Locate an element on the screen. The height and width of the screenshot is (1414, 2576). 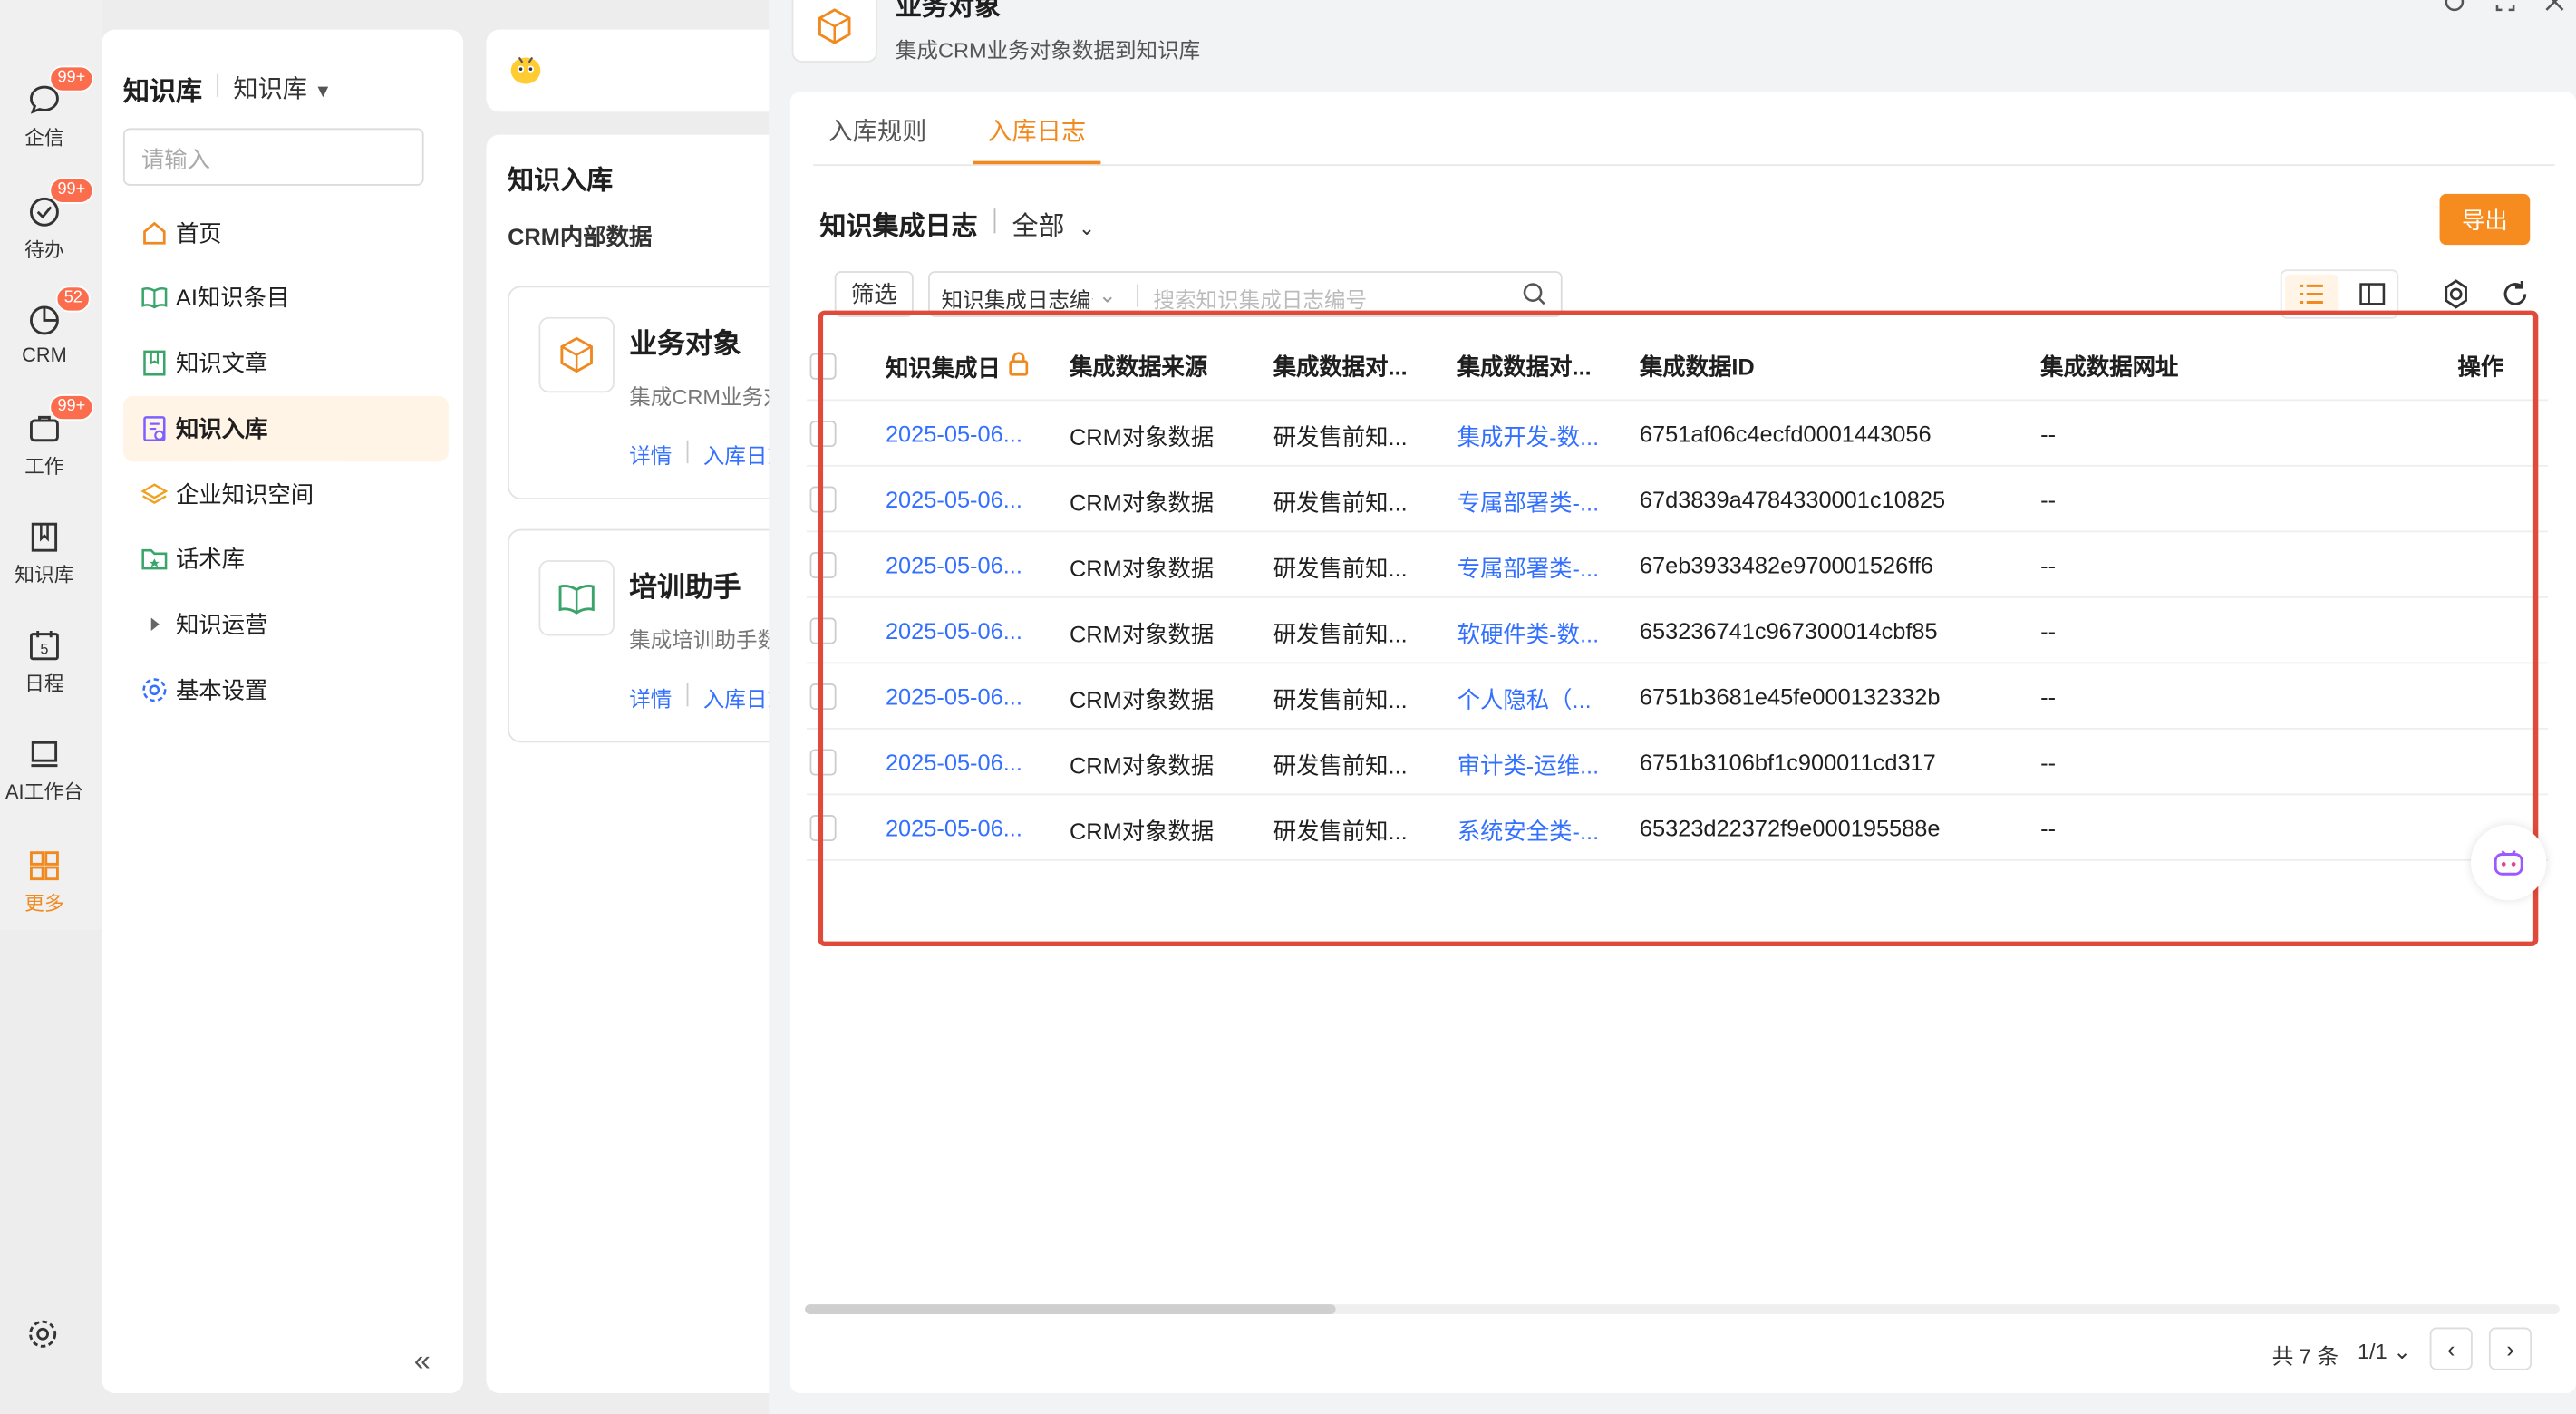
rail-item-crm: 52 CRM is located at coordinates (45, 326).